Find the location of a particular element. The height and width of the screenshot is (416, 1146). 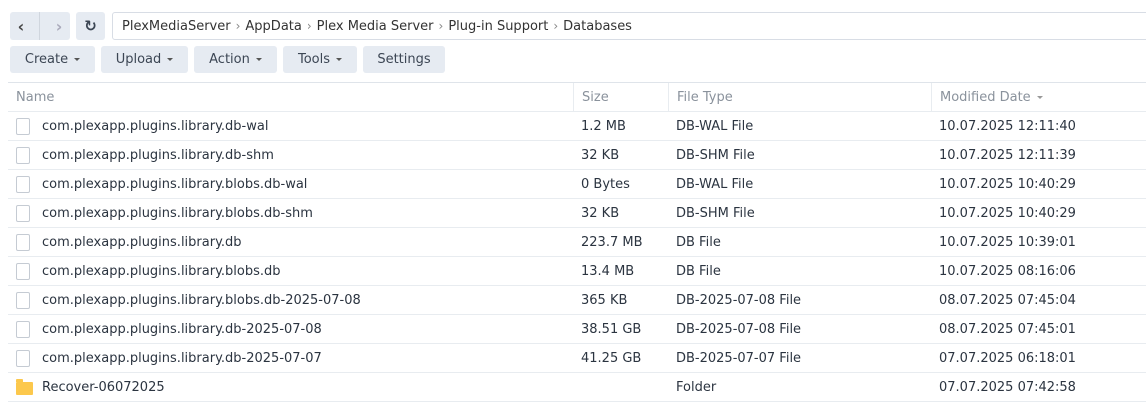

refresh-button: ↻ is located at coordinates (90, 26).